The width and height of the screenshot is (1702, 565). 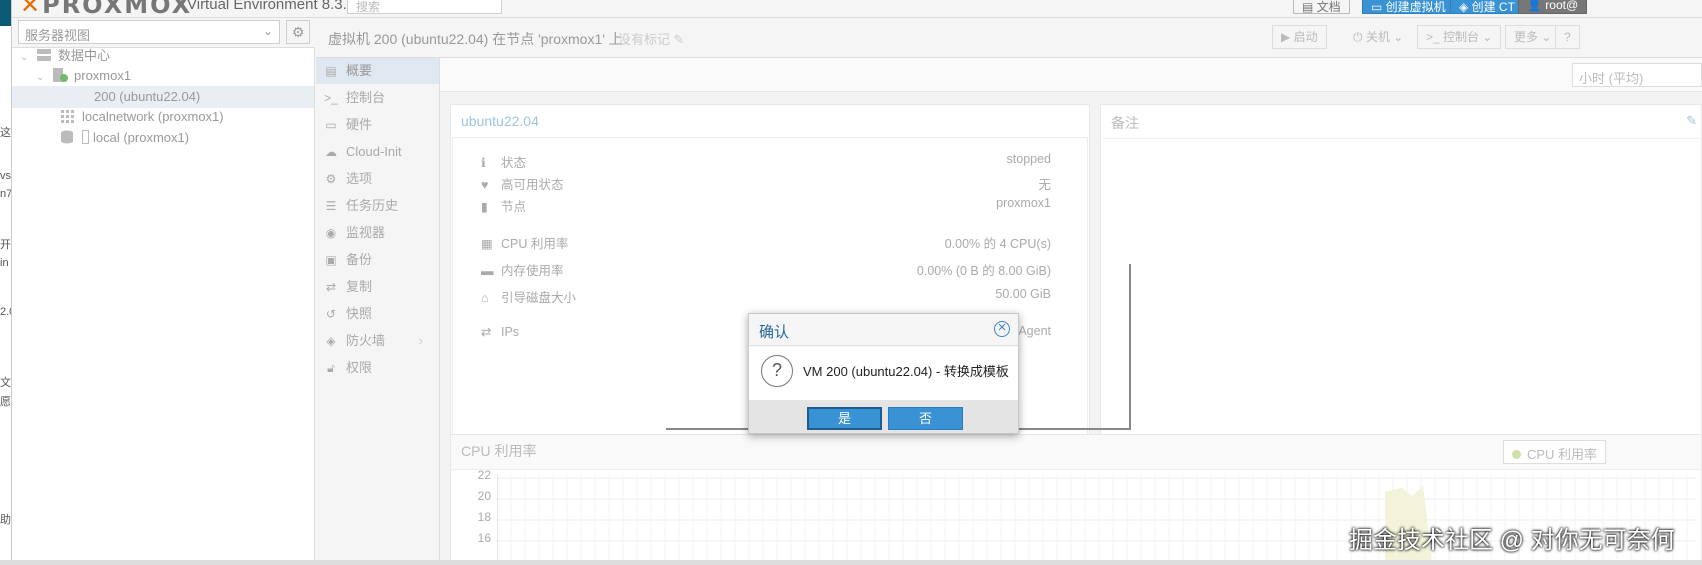 I want to click on storage-bar-icon, so click(x=85, y=137).